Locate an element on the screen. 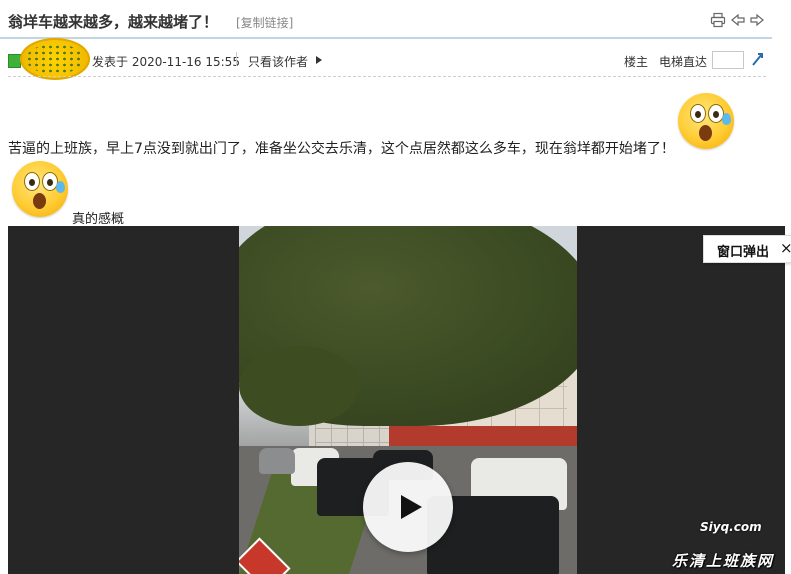 This screenshot has width=791, height=574. popout-label: 窗口弹出 is located at coordinates (743, 252).